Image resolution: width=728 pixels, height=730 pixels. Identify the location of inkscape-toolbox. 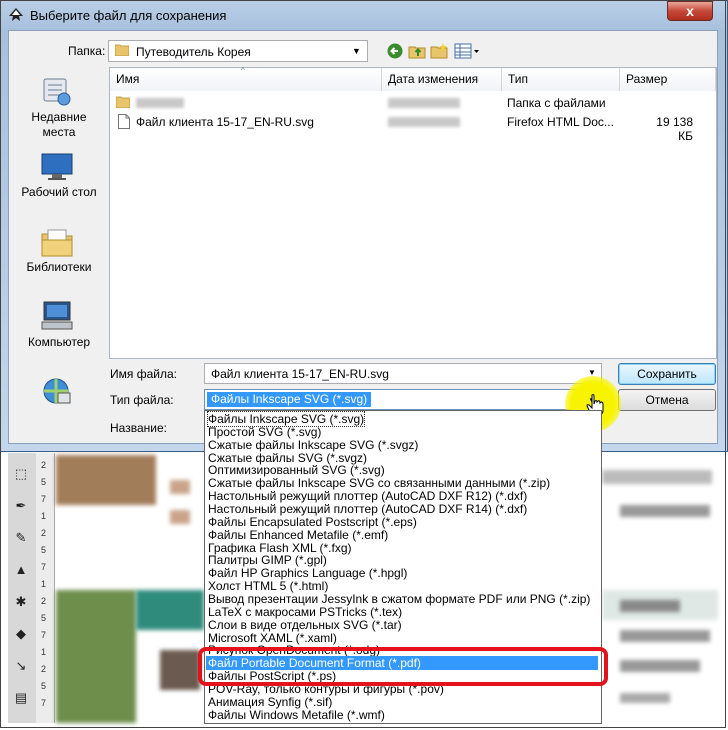
(22, 588).